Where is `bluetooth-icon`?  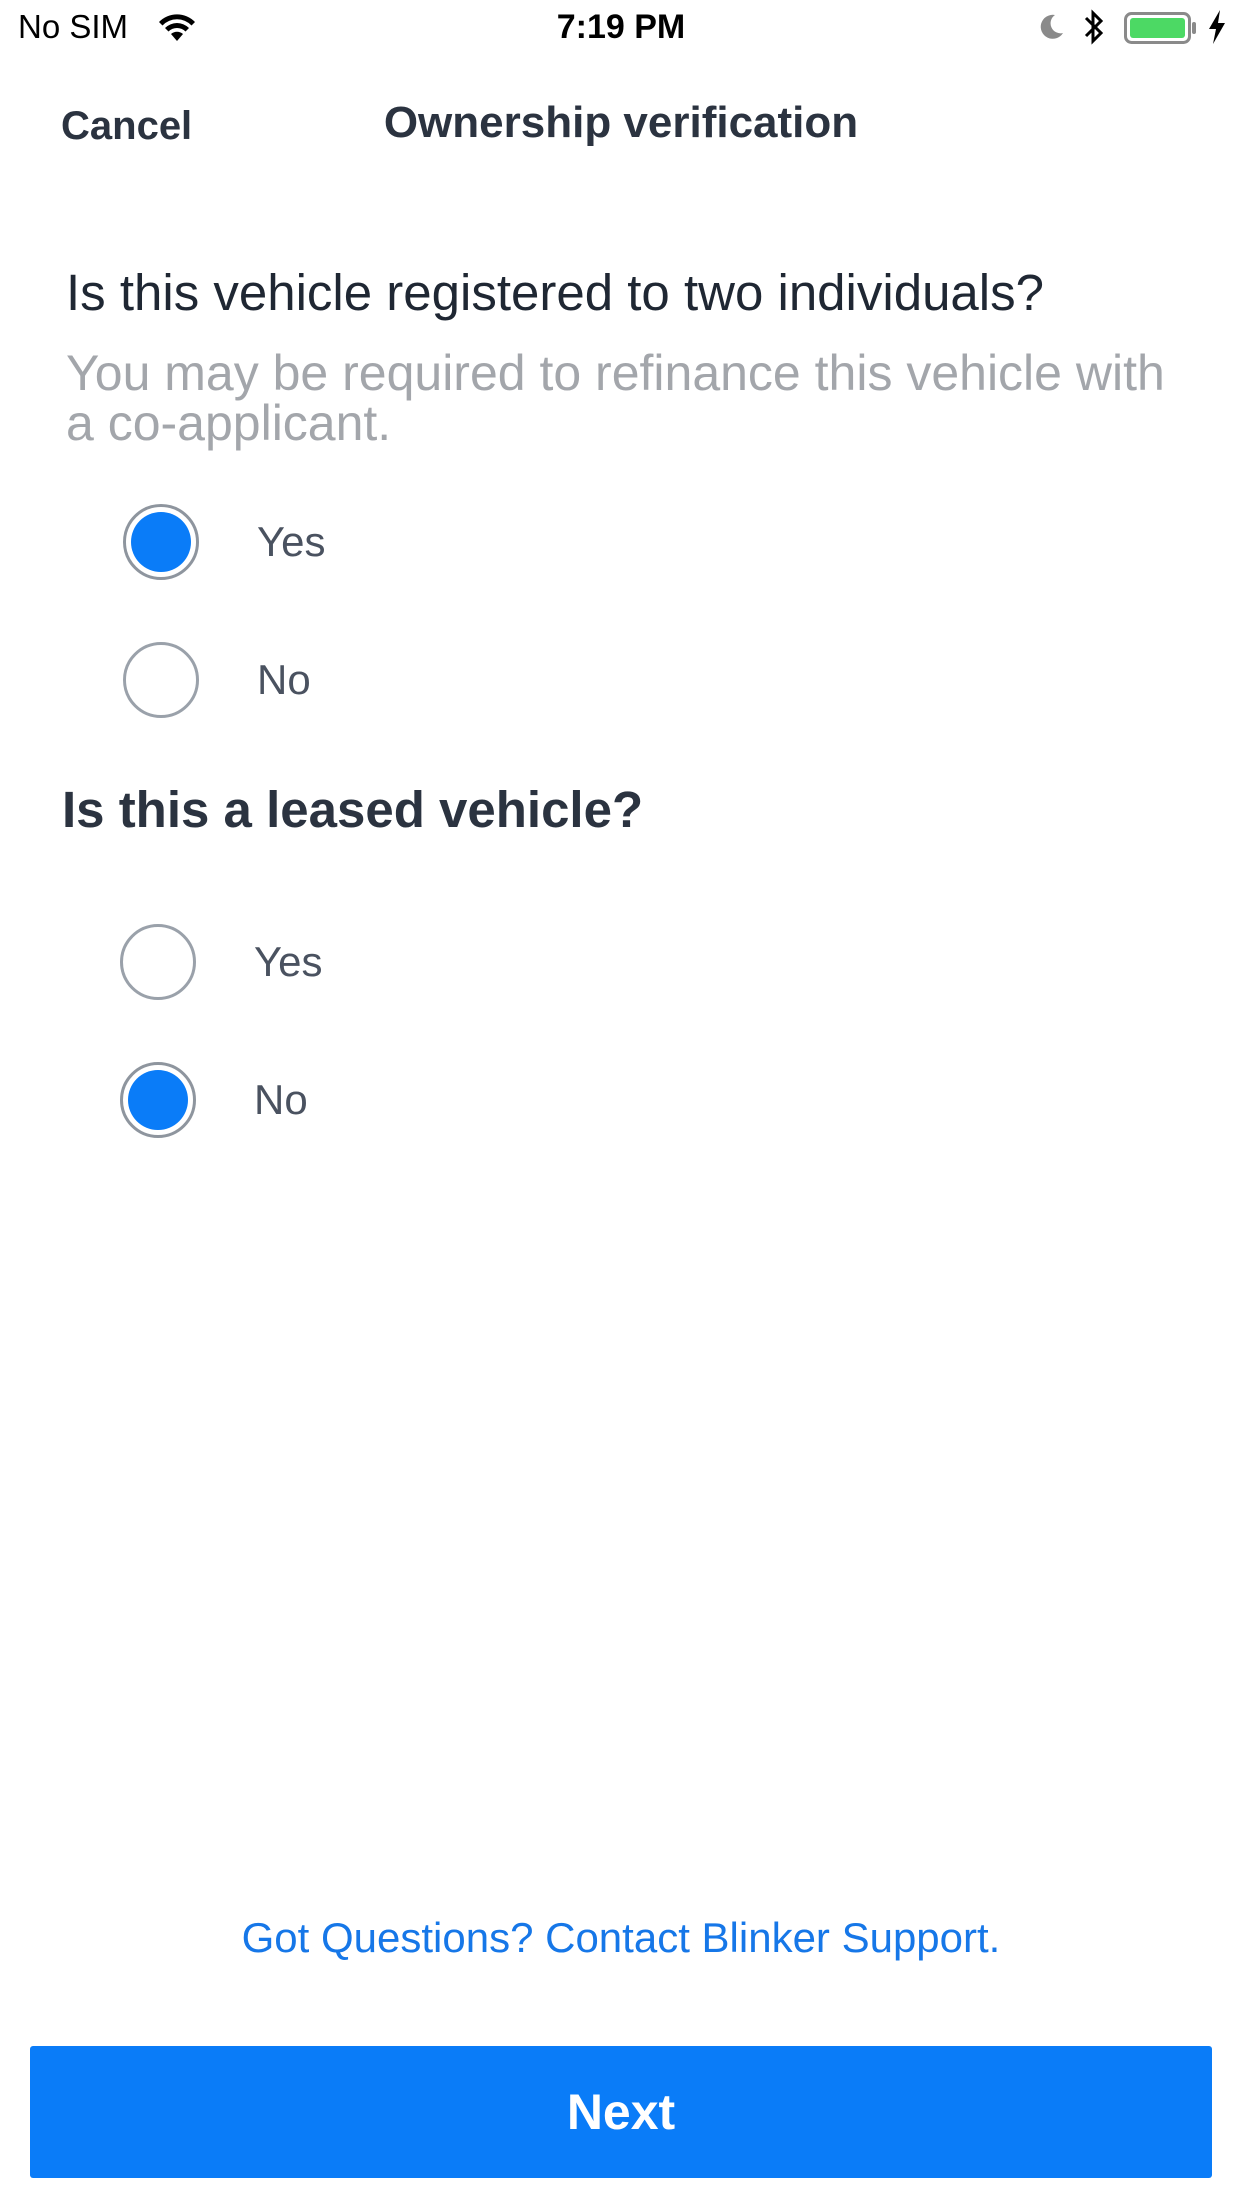
bluetooth-icon is located at coordinates (1094, 27).